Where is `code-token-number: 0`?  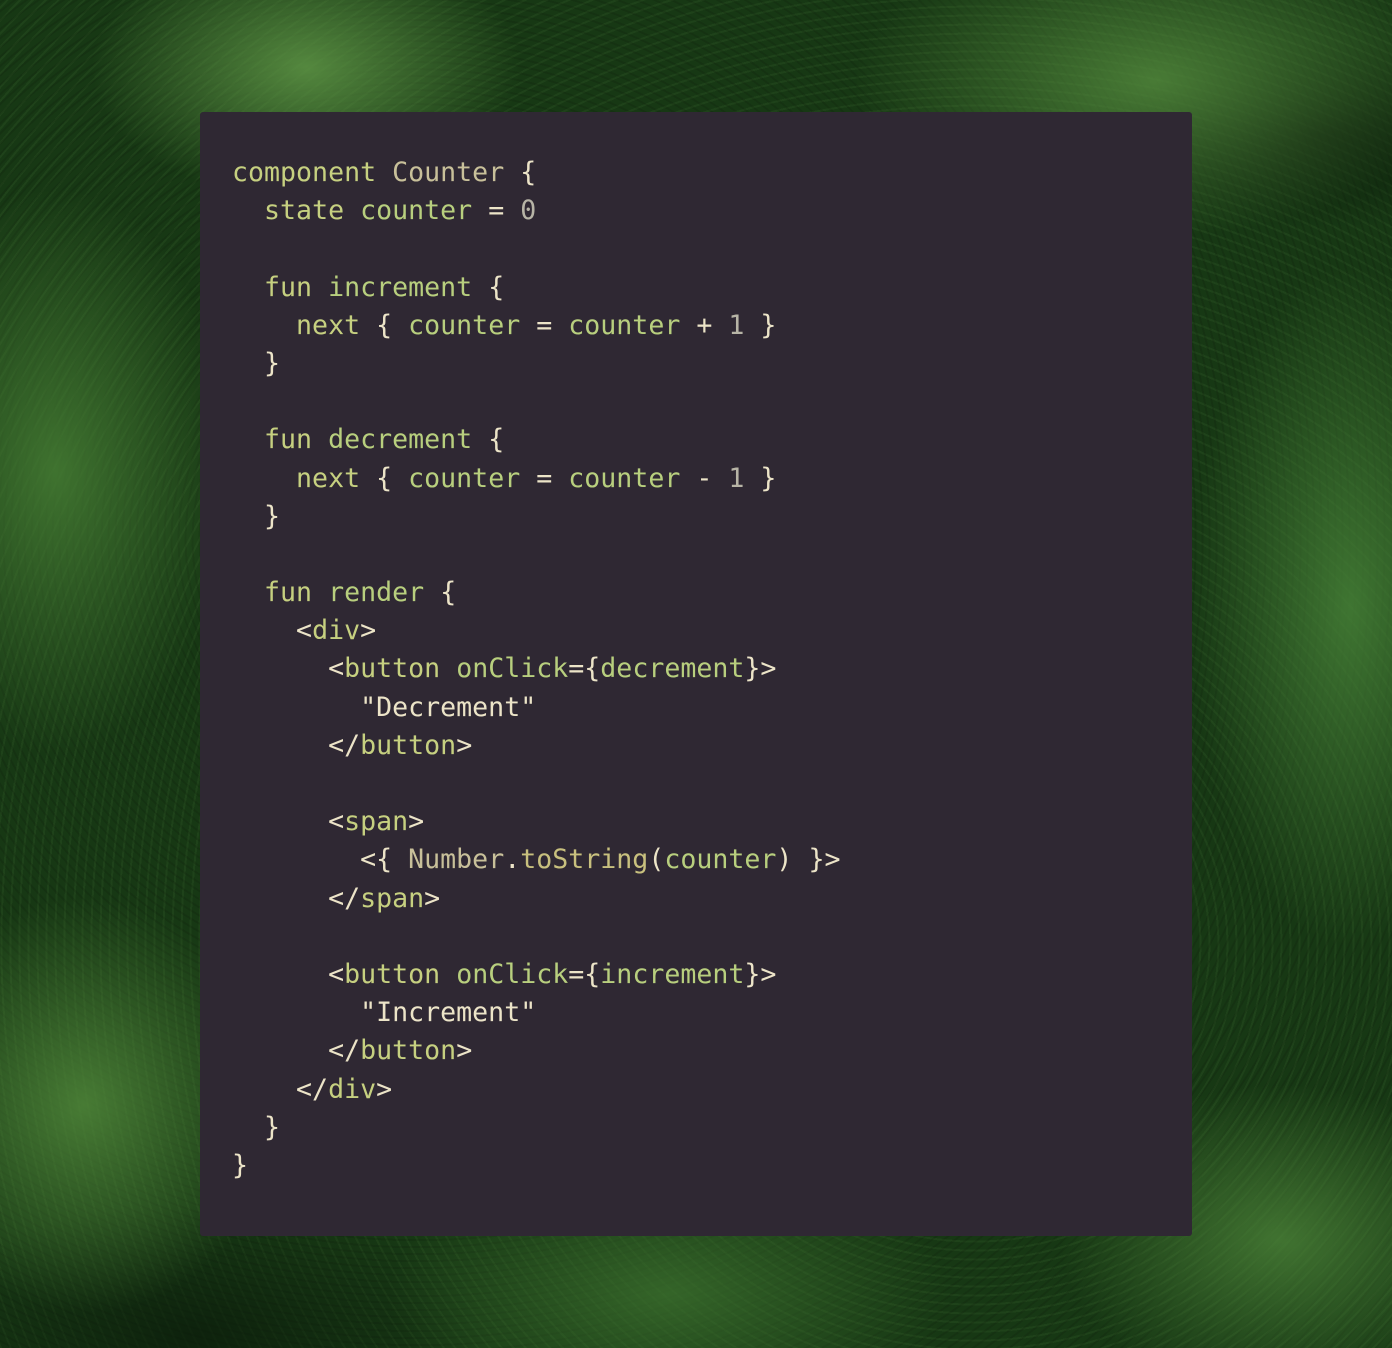
code-token-number: 0 is located at coordinates (528, 211).